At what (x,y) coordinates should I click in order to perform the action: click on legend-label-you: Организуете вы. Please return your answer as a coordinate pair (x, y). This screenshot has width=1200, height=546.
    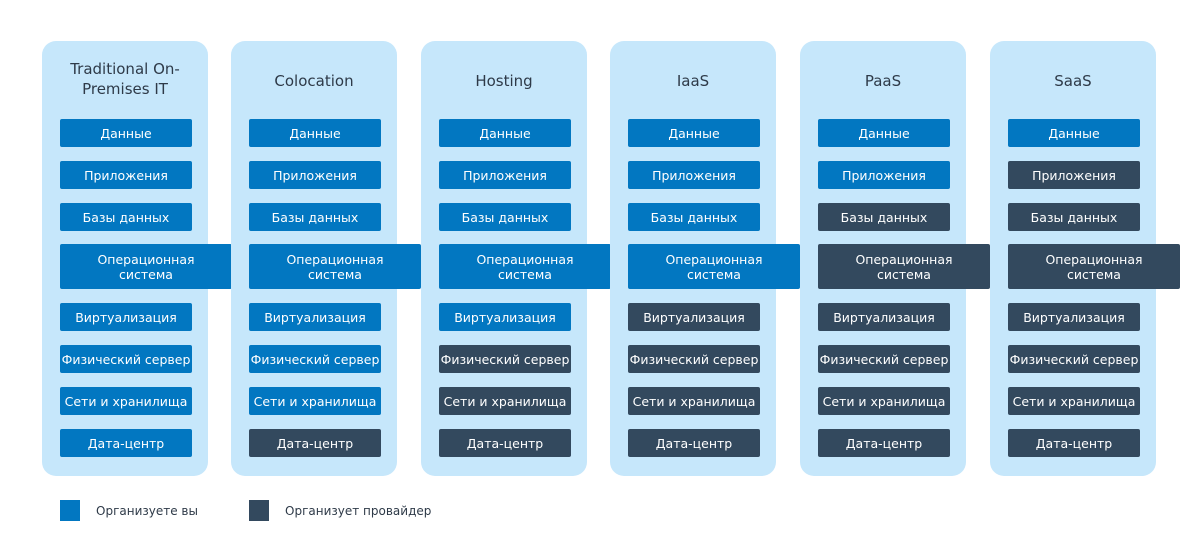
    Looking at the image, I should click on (147, 510).